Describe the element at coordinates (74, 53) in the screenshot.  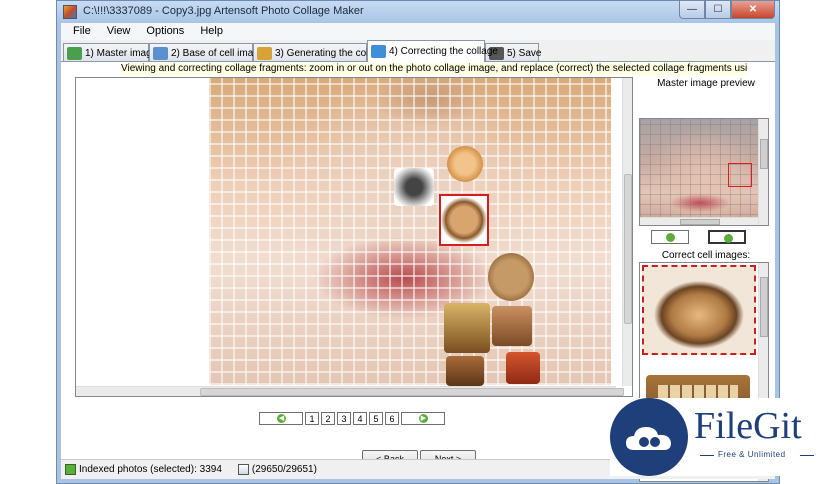
I see `image-icon` at that location.